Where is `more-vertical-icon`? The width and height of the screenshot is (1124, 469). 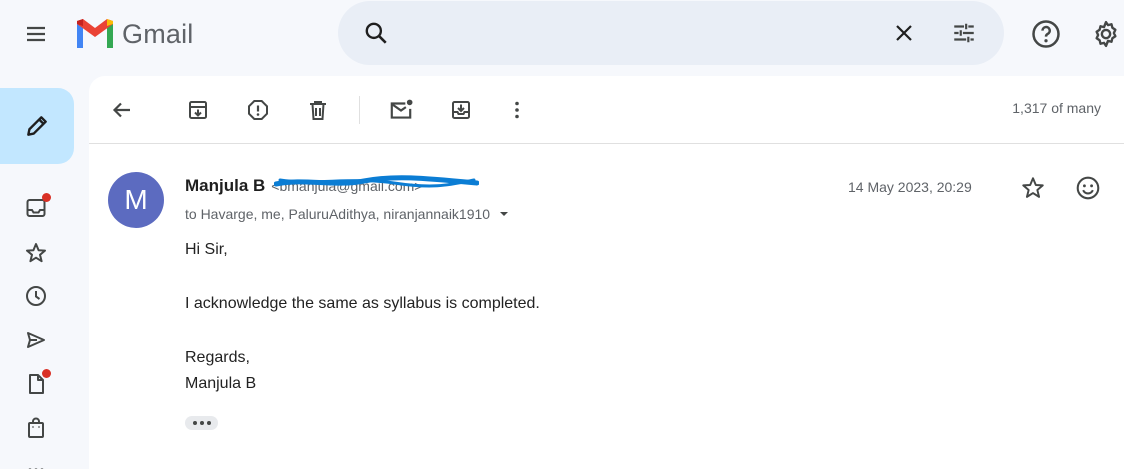
more-vertical-icon is located at coordinates (517, 110).